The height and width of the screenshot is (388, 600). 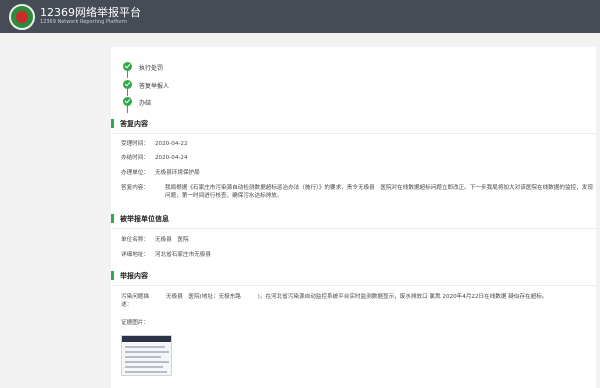 What do you see at coordinates (135, 158) in the screenshot?
I see `field-label: 办结时间：` at bounding box center [135, 158].